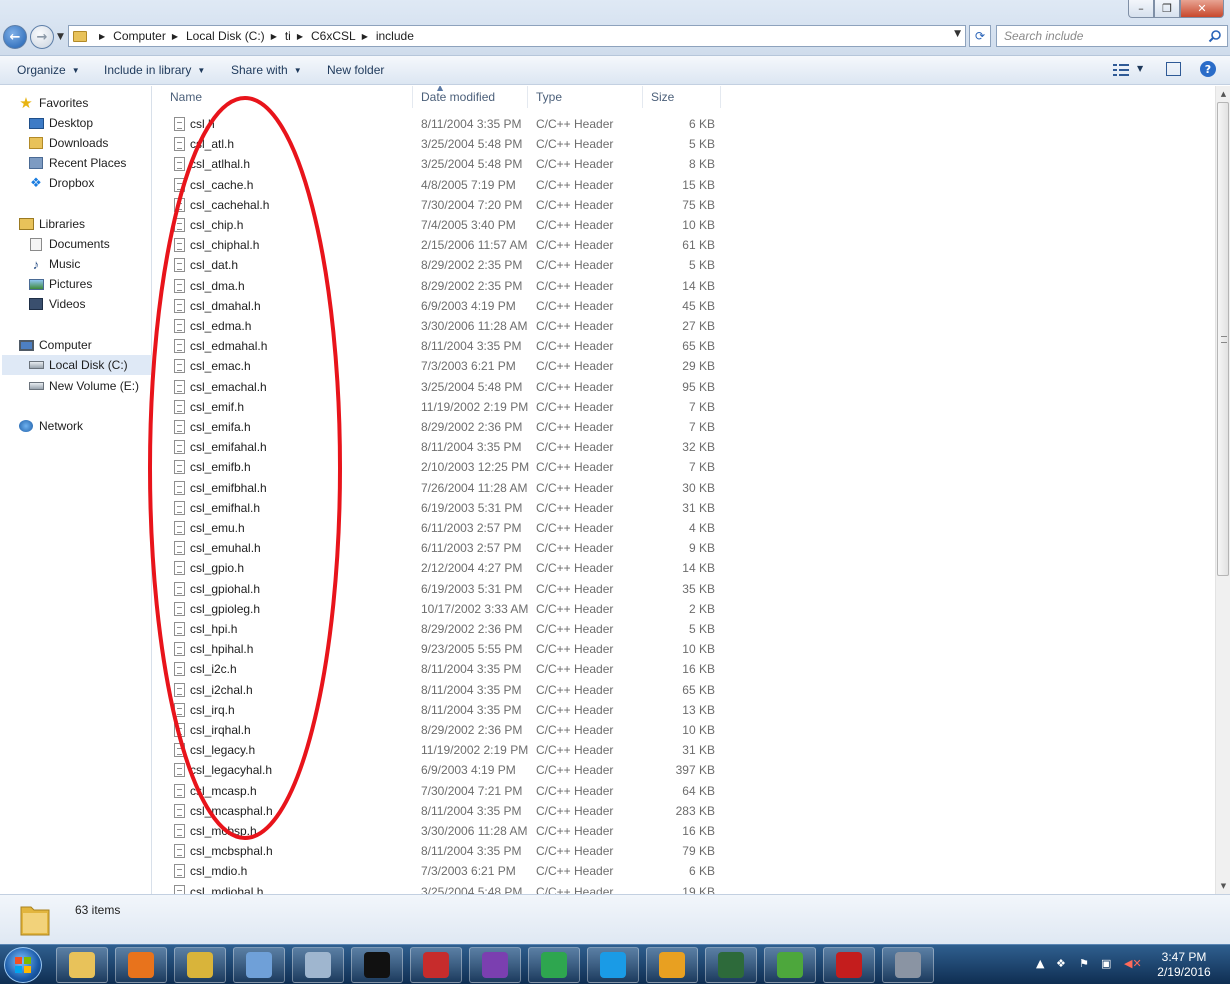  I want to click on preview-pane-icon, so click(1173, 69).